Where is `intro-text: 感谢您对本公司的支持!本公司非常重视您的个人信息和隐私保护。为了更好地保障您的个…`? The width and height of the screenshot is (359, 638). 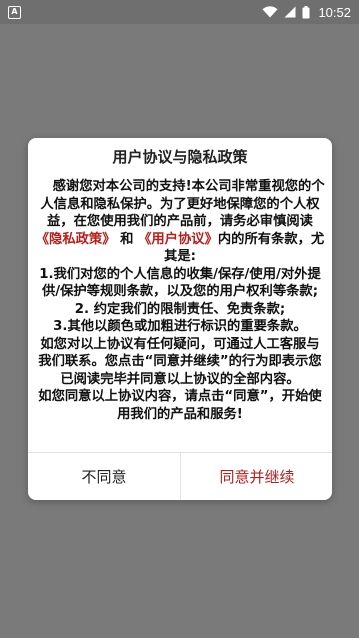
intro-text: 感谢您对本公司的支持!本公司非常重视您的个人信息和隐私保护。为了更好地保障您的个… is located at coordinates (182, 204).